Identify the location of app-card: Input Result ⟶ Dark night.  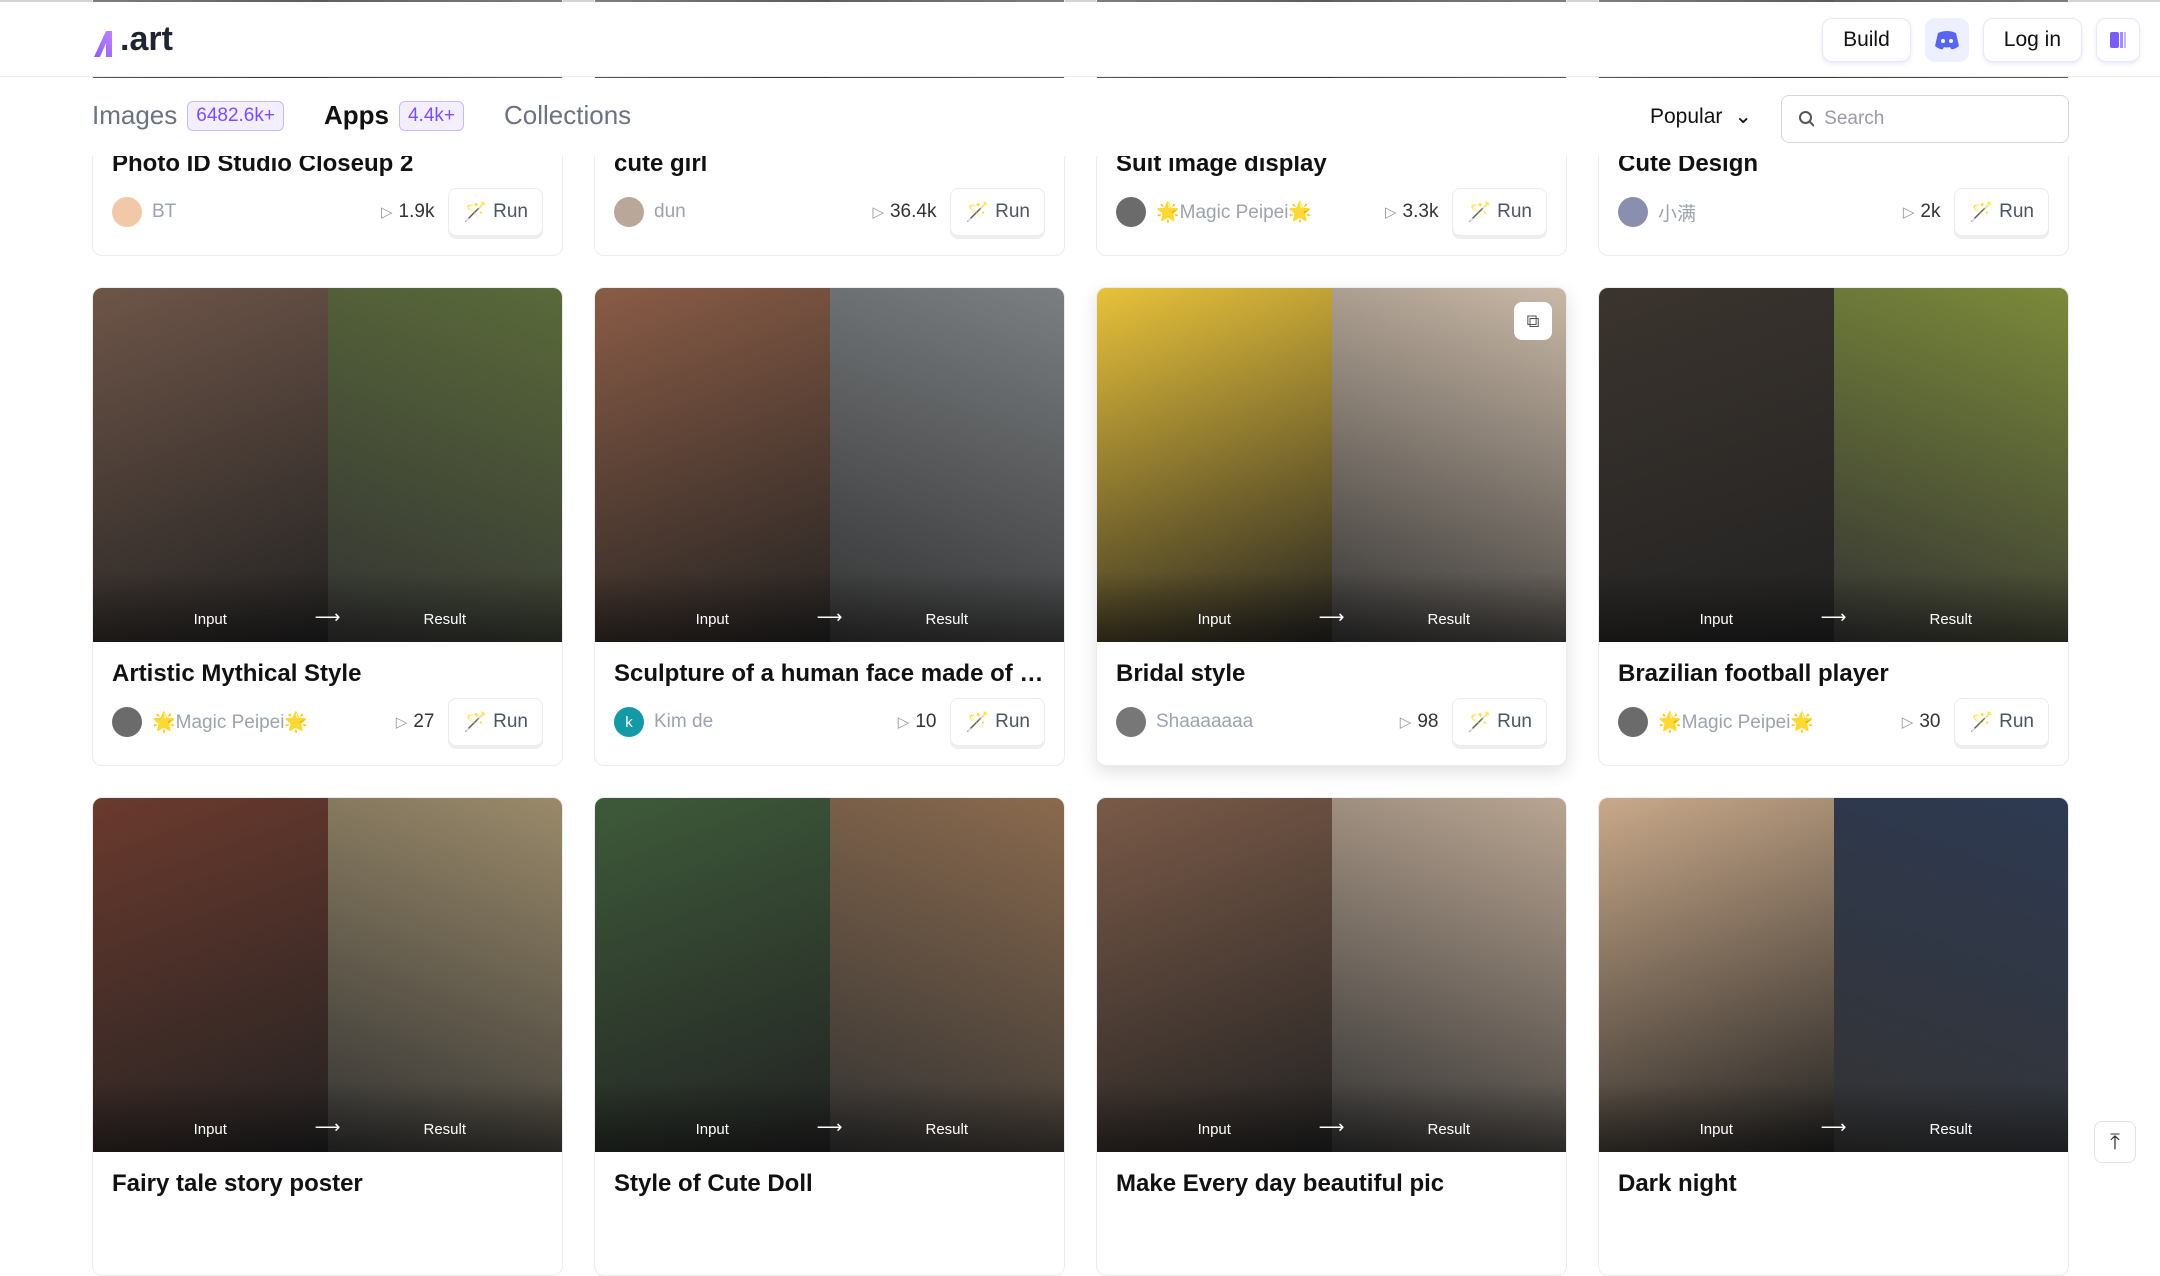
(1833, 1036).